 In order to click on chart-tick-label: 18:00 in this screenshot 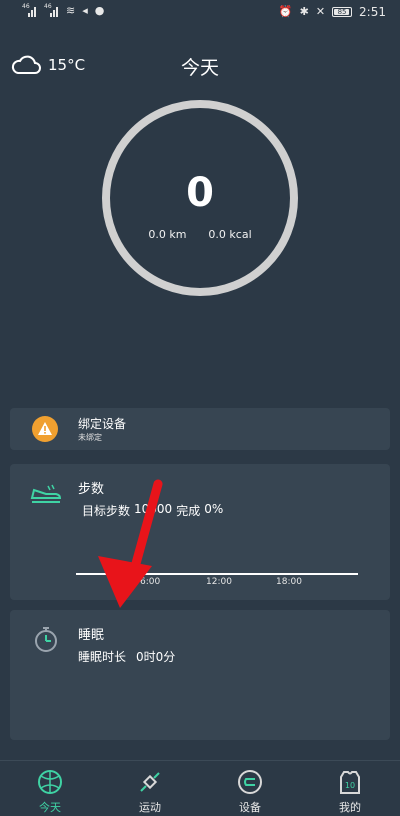, I will do `click(289, 582)`.